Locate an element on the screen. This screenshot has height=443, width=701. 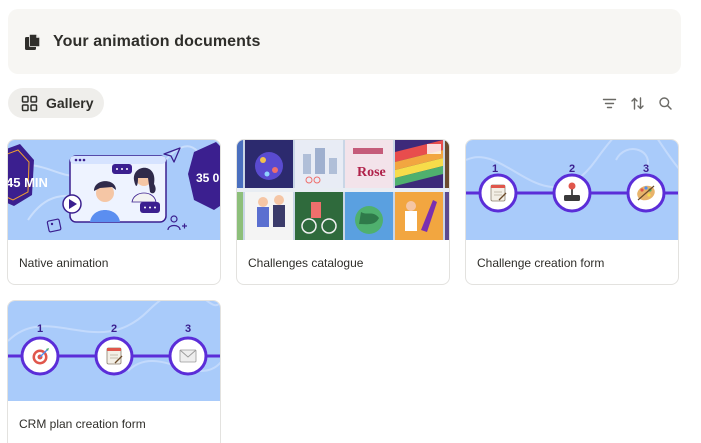
toolbar-actions is located at coordinates (637, 103).